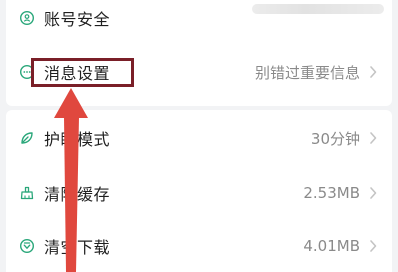 The width and height of the screenshot is (398, 272). Describe the element at coordinates (77, 139) in the screenshot. I see `settings-item-label: 护眼模式` at that location.